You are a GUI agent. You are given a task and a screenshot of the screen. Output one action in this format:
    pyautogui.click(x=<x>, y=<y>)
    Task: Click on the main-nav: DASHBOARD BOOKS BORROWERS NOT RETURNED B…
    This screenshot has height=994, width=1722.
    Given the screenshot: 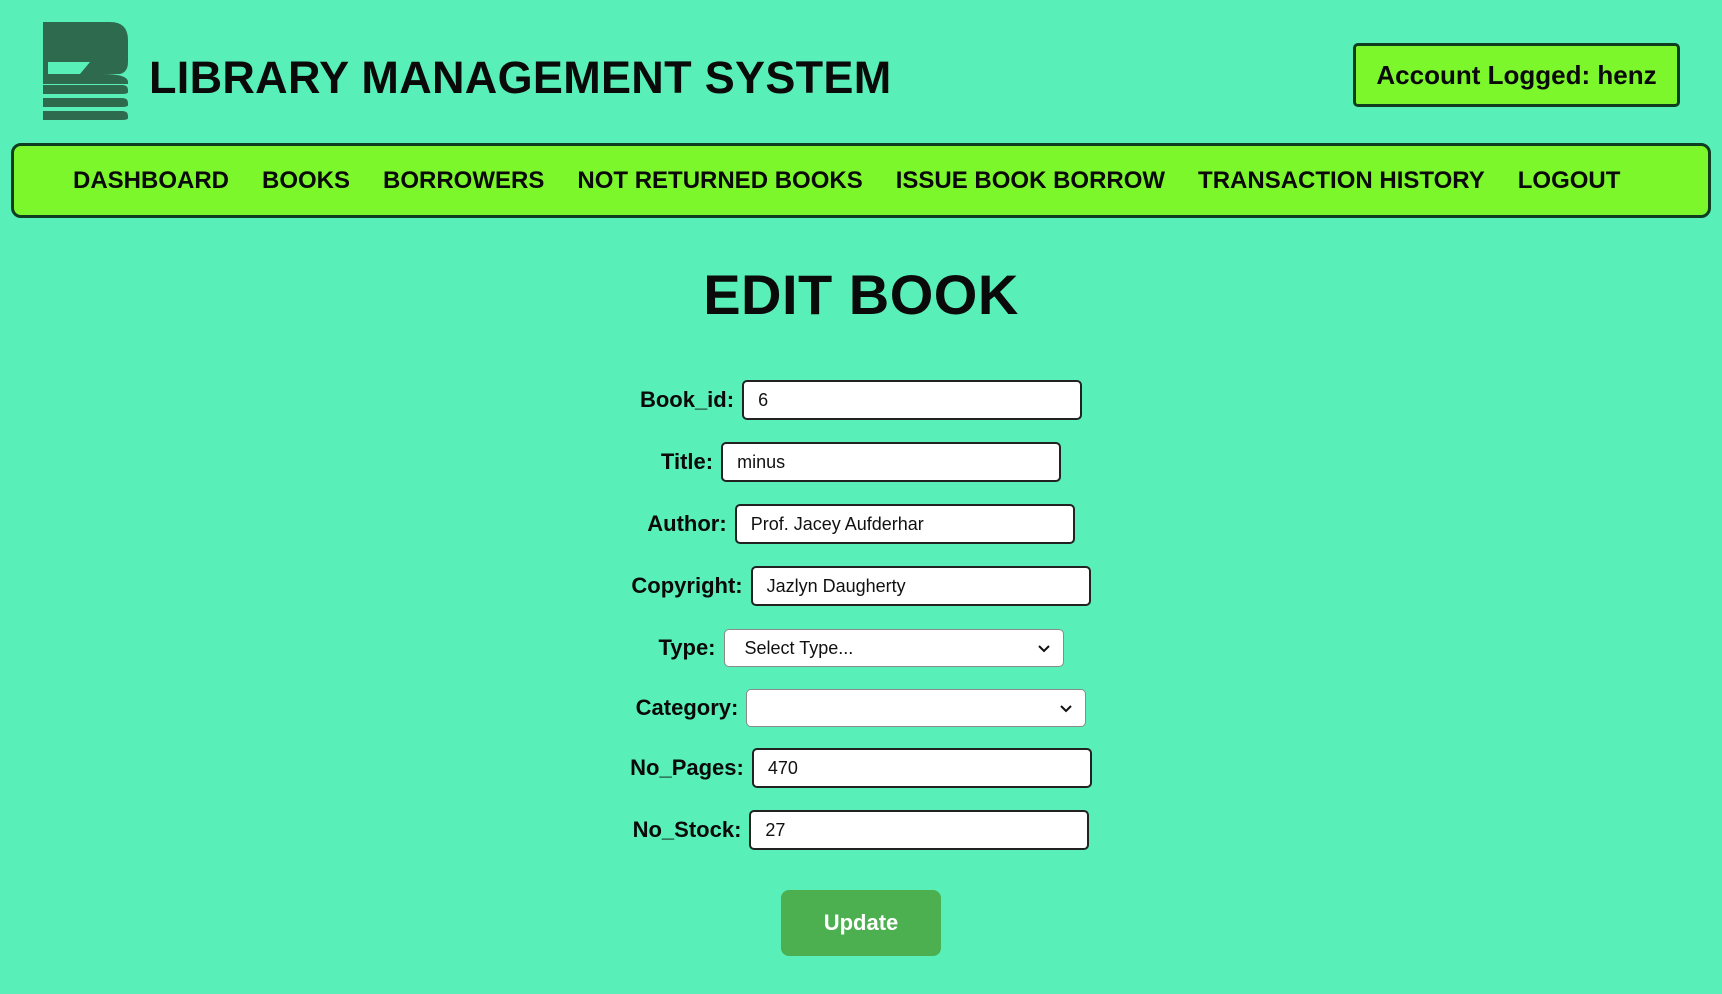 What is the action you would take?
    pyautogui.click(x=861, y=180)
    